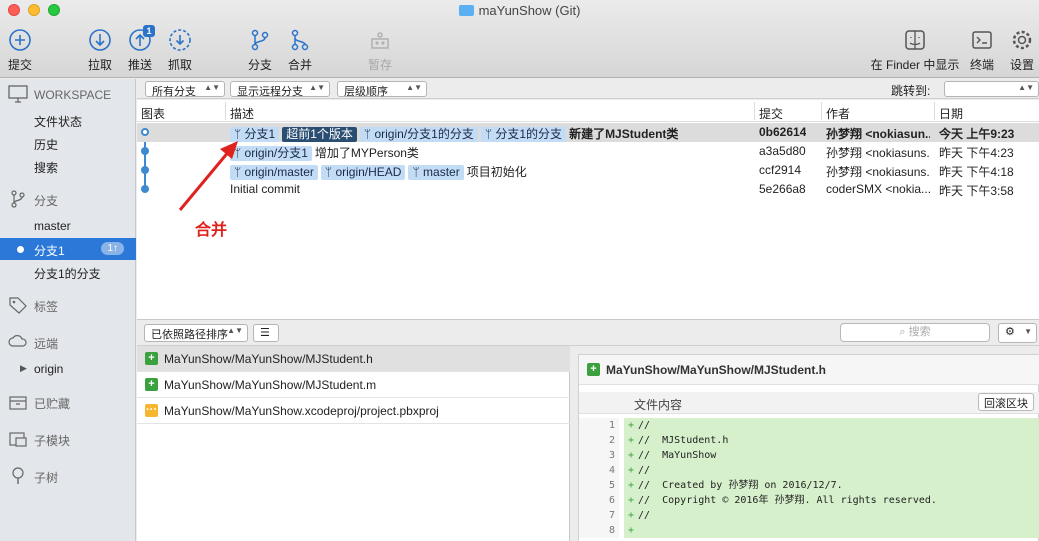 Image resolution: width=1039 pixels, height=541 pixels. I want to click on tag-icon, so click(18, 305).